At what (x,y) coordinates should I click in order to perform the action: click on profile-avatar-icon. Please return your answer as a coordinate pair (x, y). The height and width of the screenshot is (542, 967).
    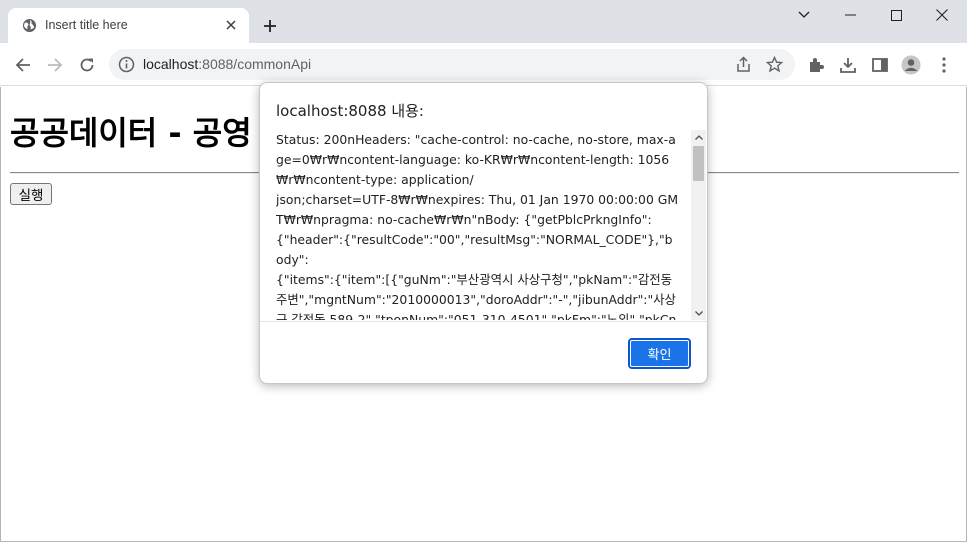
    Looking at the image, I should click on (911, 65).